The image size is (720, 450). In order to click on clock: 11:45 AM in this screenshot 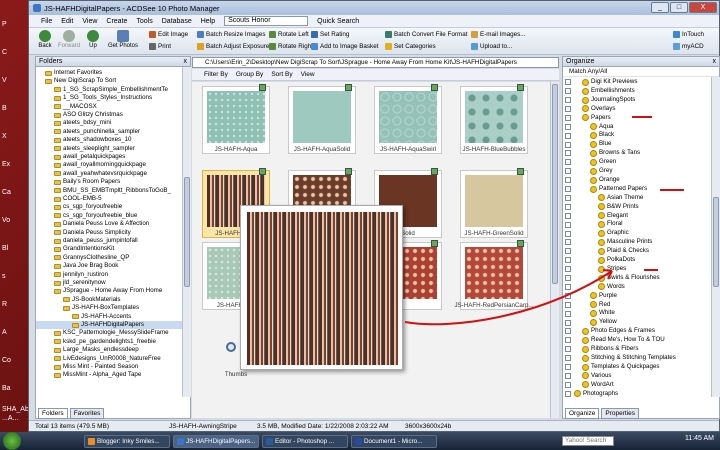, I will do `click(699, 438)`.